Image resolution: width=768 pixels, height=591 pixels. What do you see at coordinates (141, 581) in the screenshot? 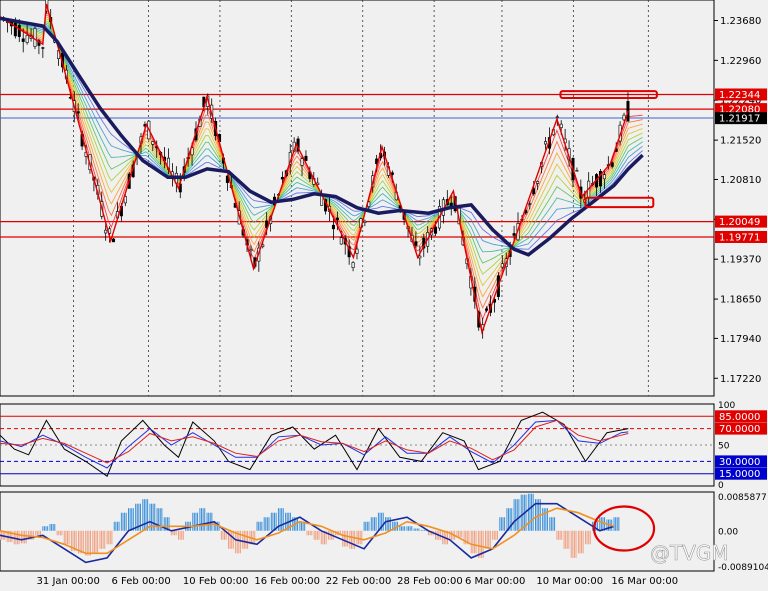
I see `time-axis-label: 6 Feb 00:00` at bounding box center [141, 581].